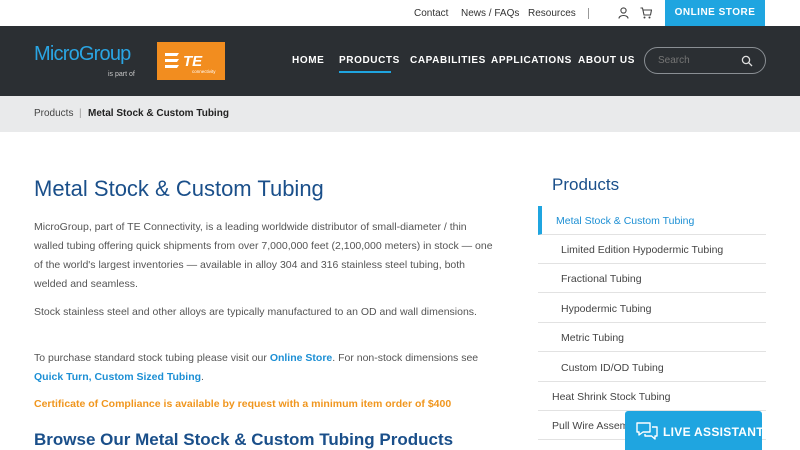  I want to click on cart-icon, so click(646, 15).